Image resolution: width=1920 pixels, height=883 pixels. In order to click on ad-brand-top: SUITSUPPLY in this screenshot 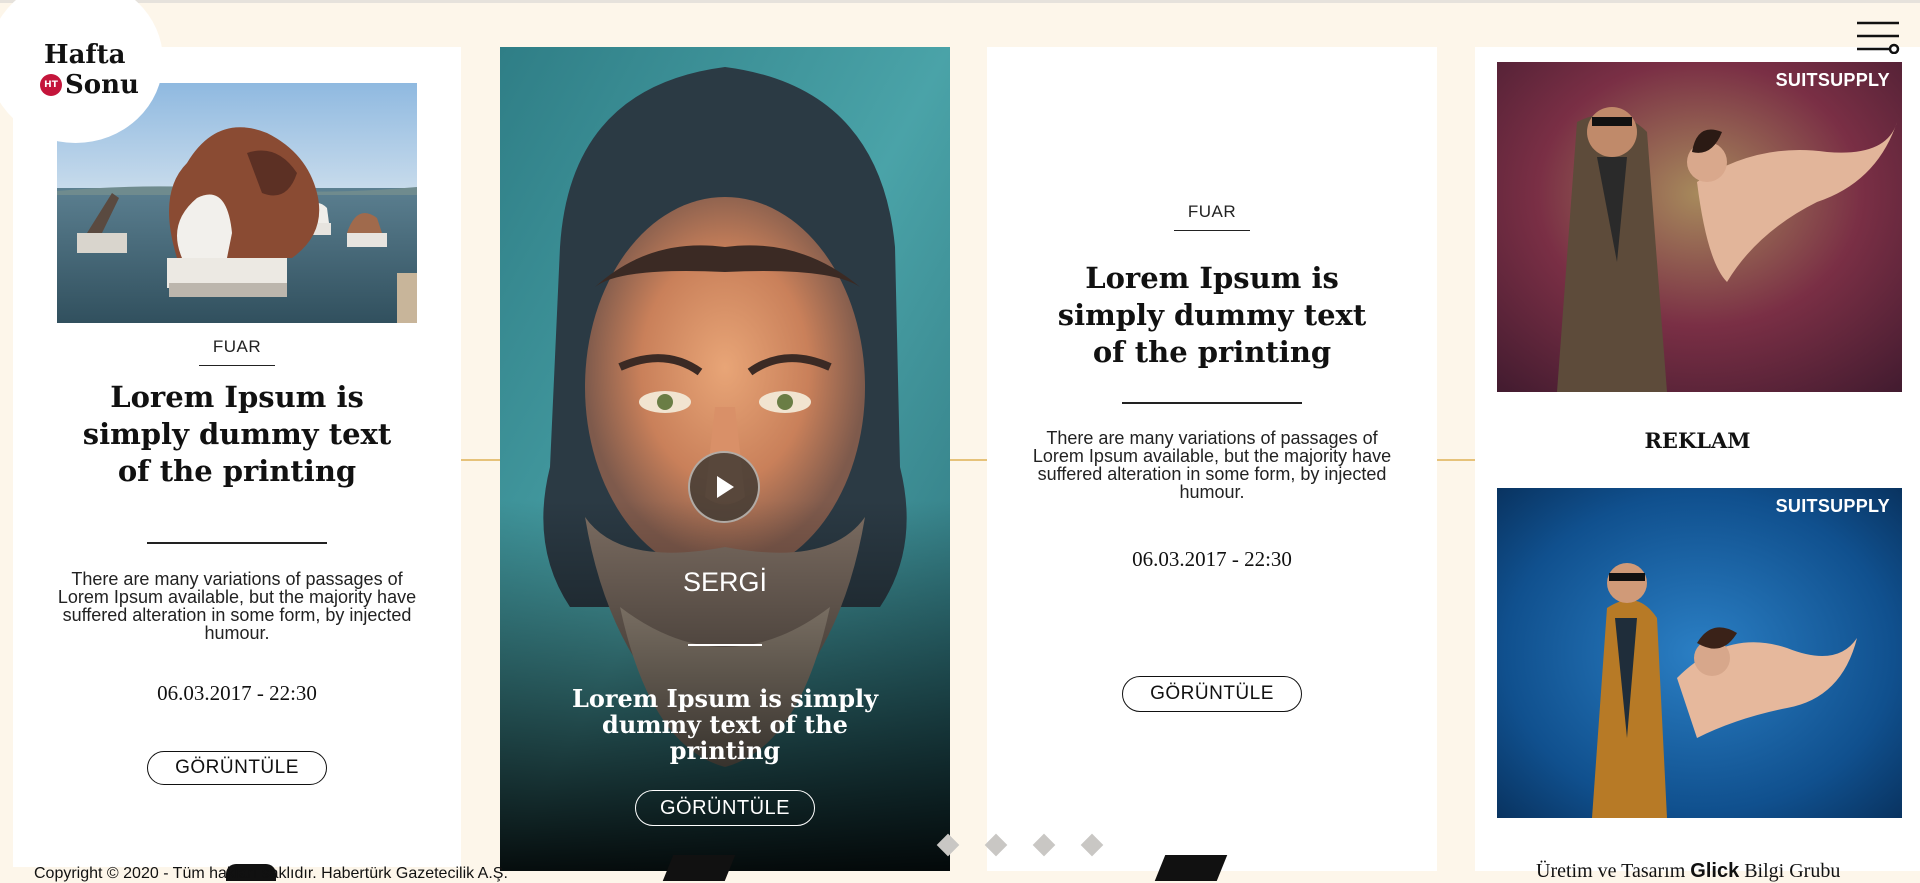, I will do `click(1832, 80)`.